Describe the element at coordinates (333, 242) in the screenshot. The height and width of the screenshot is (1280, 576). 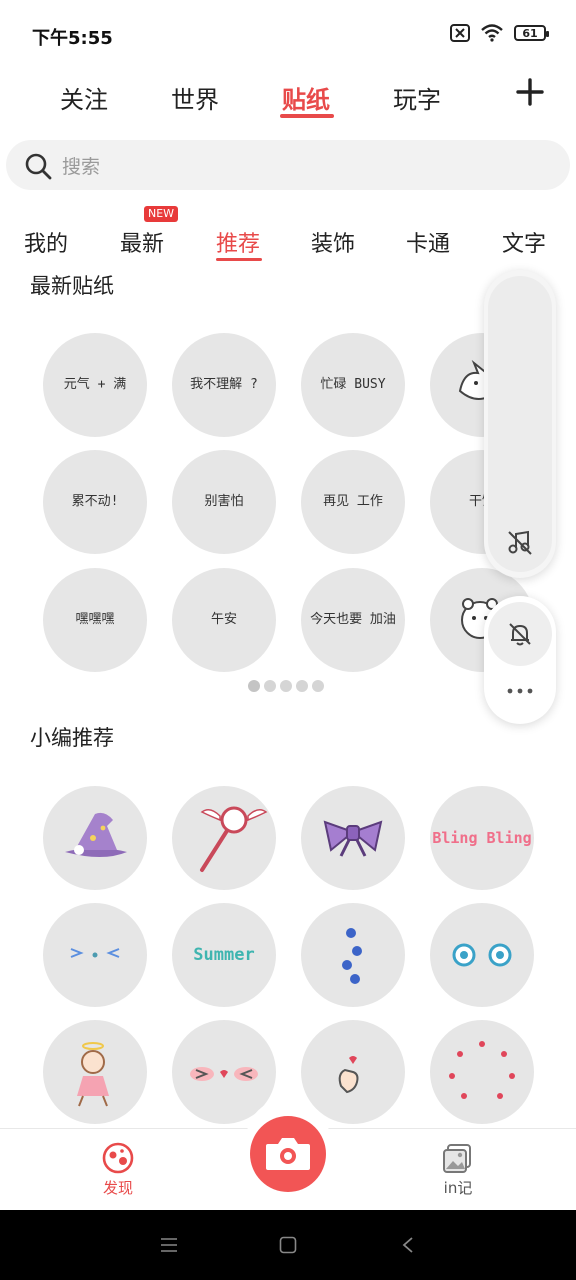
I see `category-decoration: 装饰` at that location.